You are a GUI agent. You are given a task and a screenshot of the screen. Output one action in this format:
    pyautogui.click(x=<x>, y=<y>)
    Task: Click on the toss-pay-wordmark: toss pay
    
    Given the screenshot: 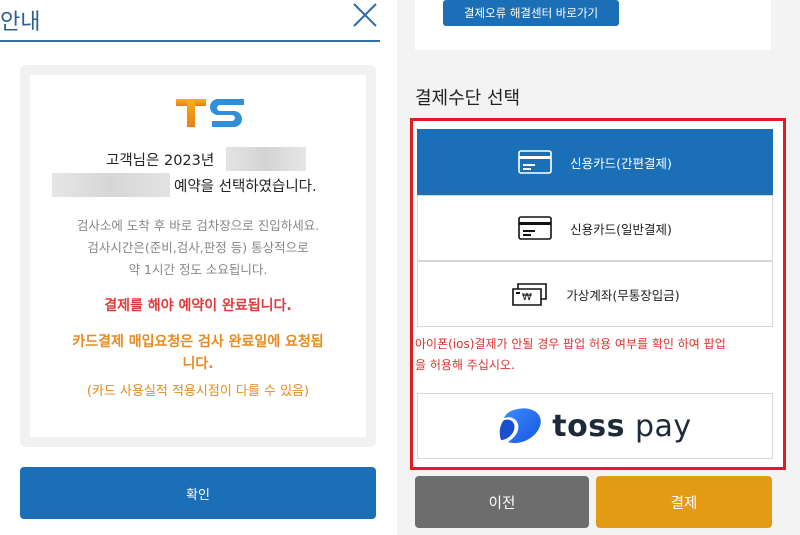 What is the action you would take?
    pyautogui.click(x=622, y=426)
    